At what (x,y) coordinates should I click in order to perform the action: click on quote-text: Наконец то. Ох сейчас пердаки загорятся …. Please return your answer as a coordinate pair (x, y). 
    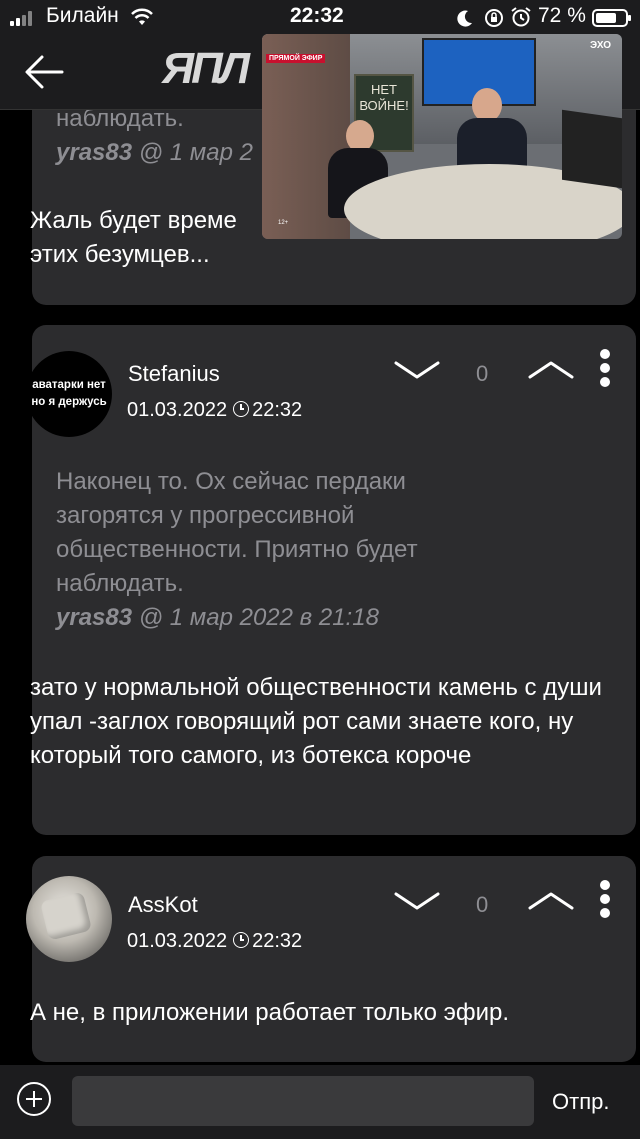
    Looking at the image, I should click on (237, 532).